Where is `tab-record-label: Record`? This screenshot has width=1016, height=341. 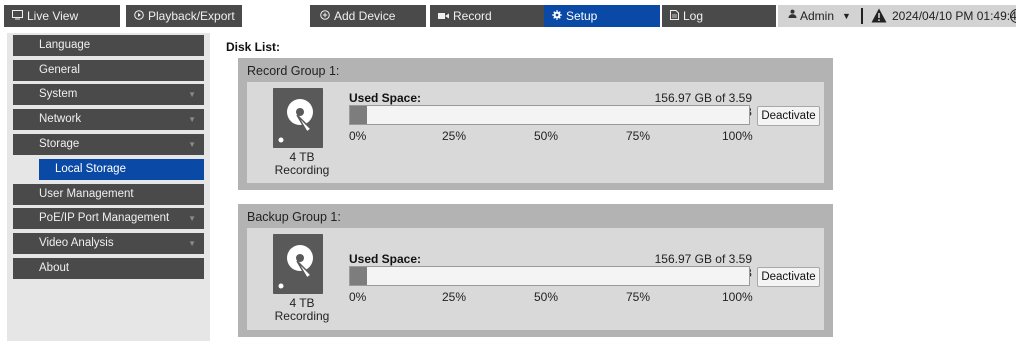
tab-record-label: Record is located at coordinates (472, 16).